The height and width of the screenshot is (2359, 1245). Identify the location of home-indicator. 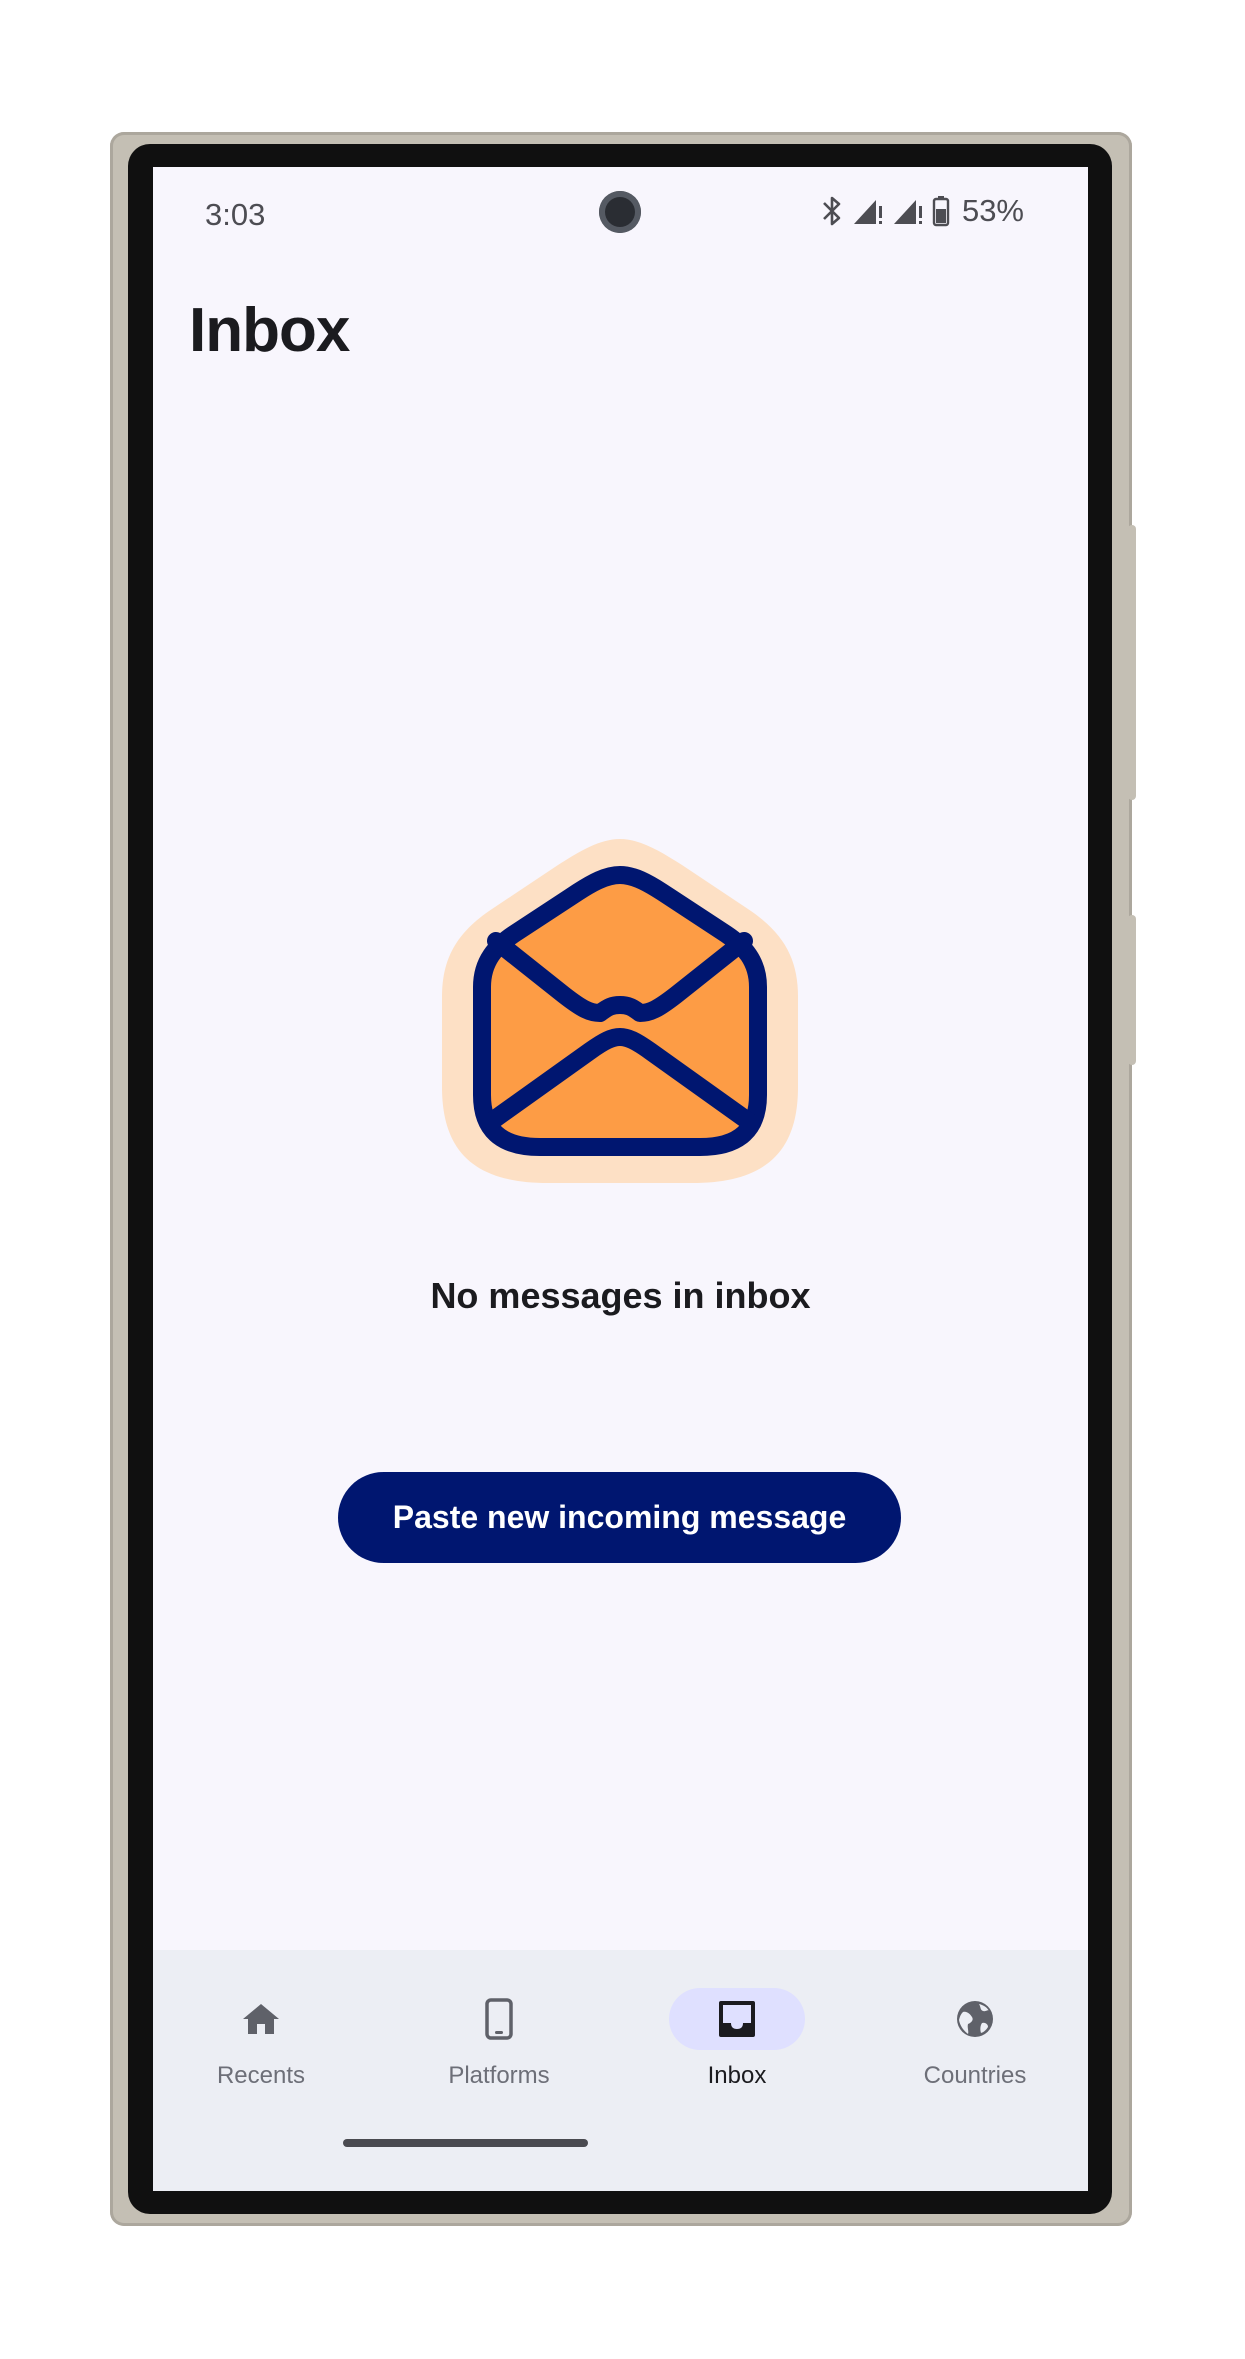
(465, 2143).